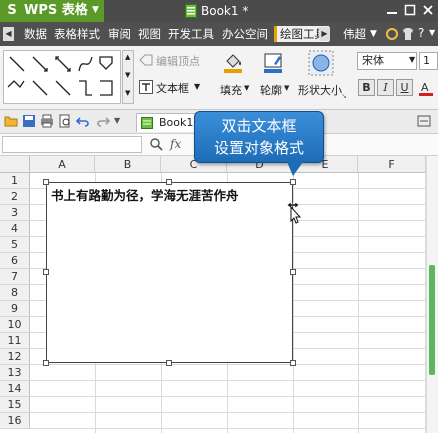  I want to click on skin-icon, so click(392, 34).